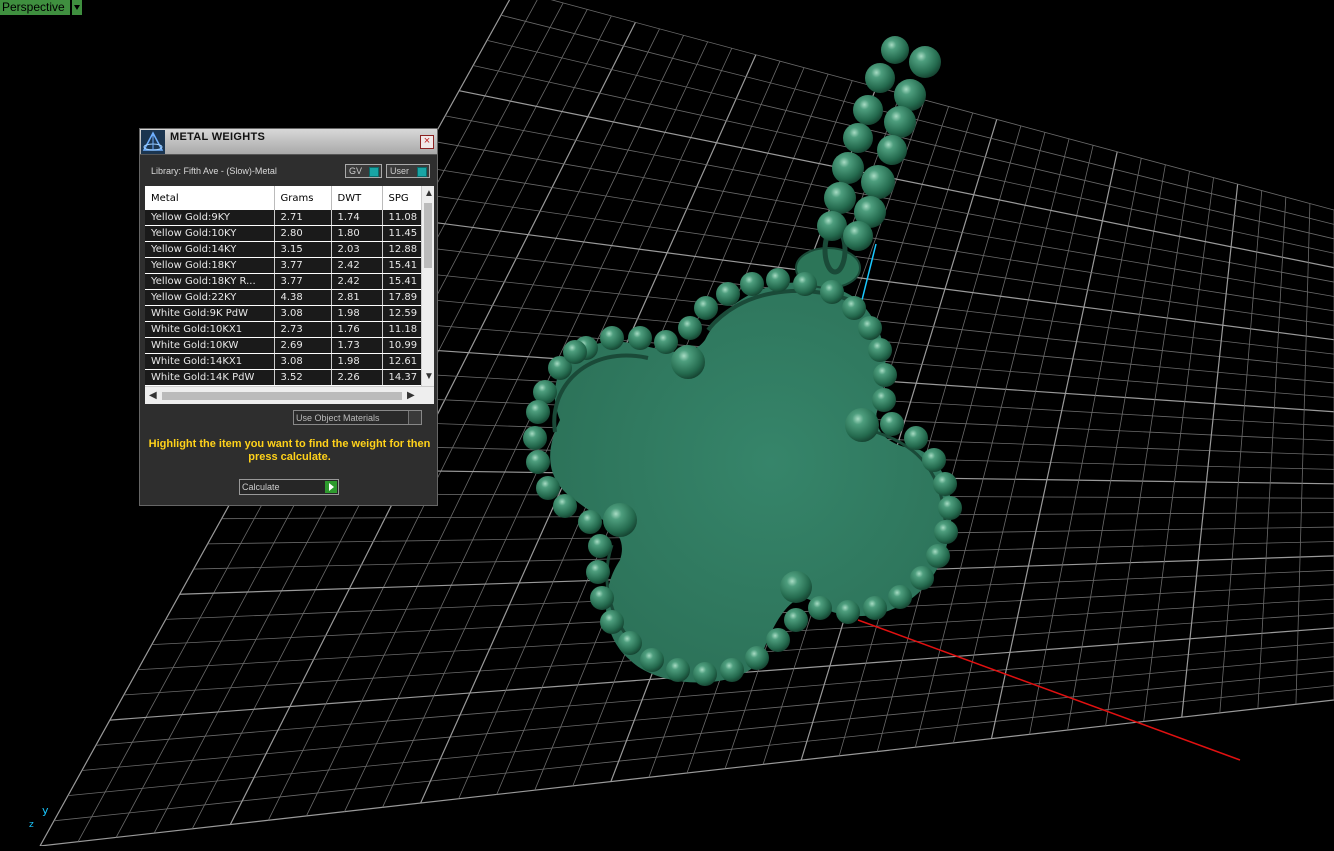 The width and height of the screenshot is (1334, 851). I want to click on table-row: Yellow Gold:18KY R...3.772.4215.41, so click(286, 282).